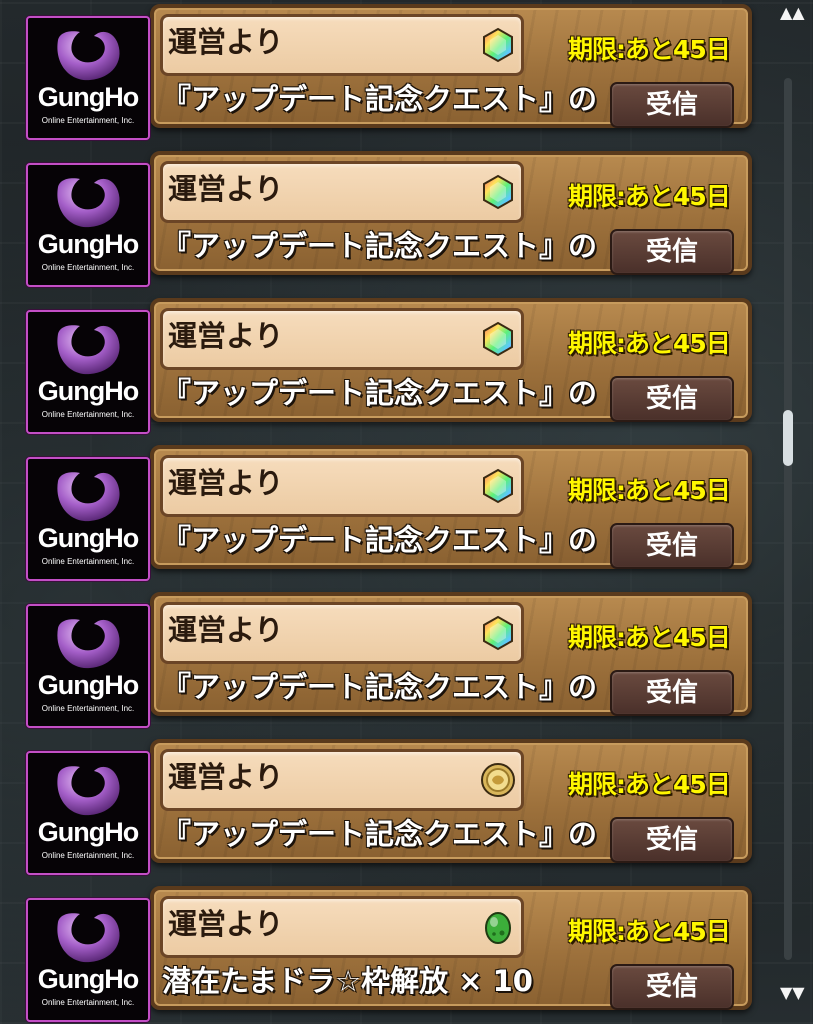 This screenshot has width=813, height=1024. What do you see at coordinates (788, 519) in the screenshot?
I see `scroll-track` at bounding box center [788, 519].